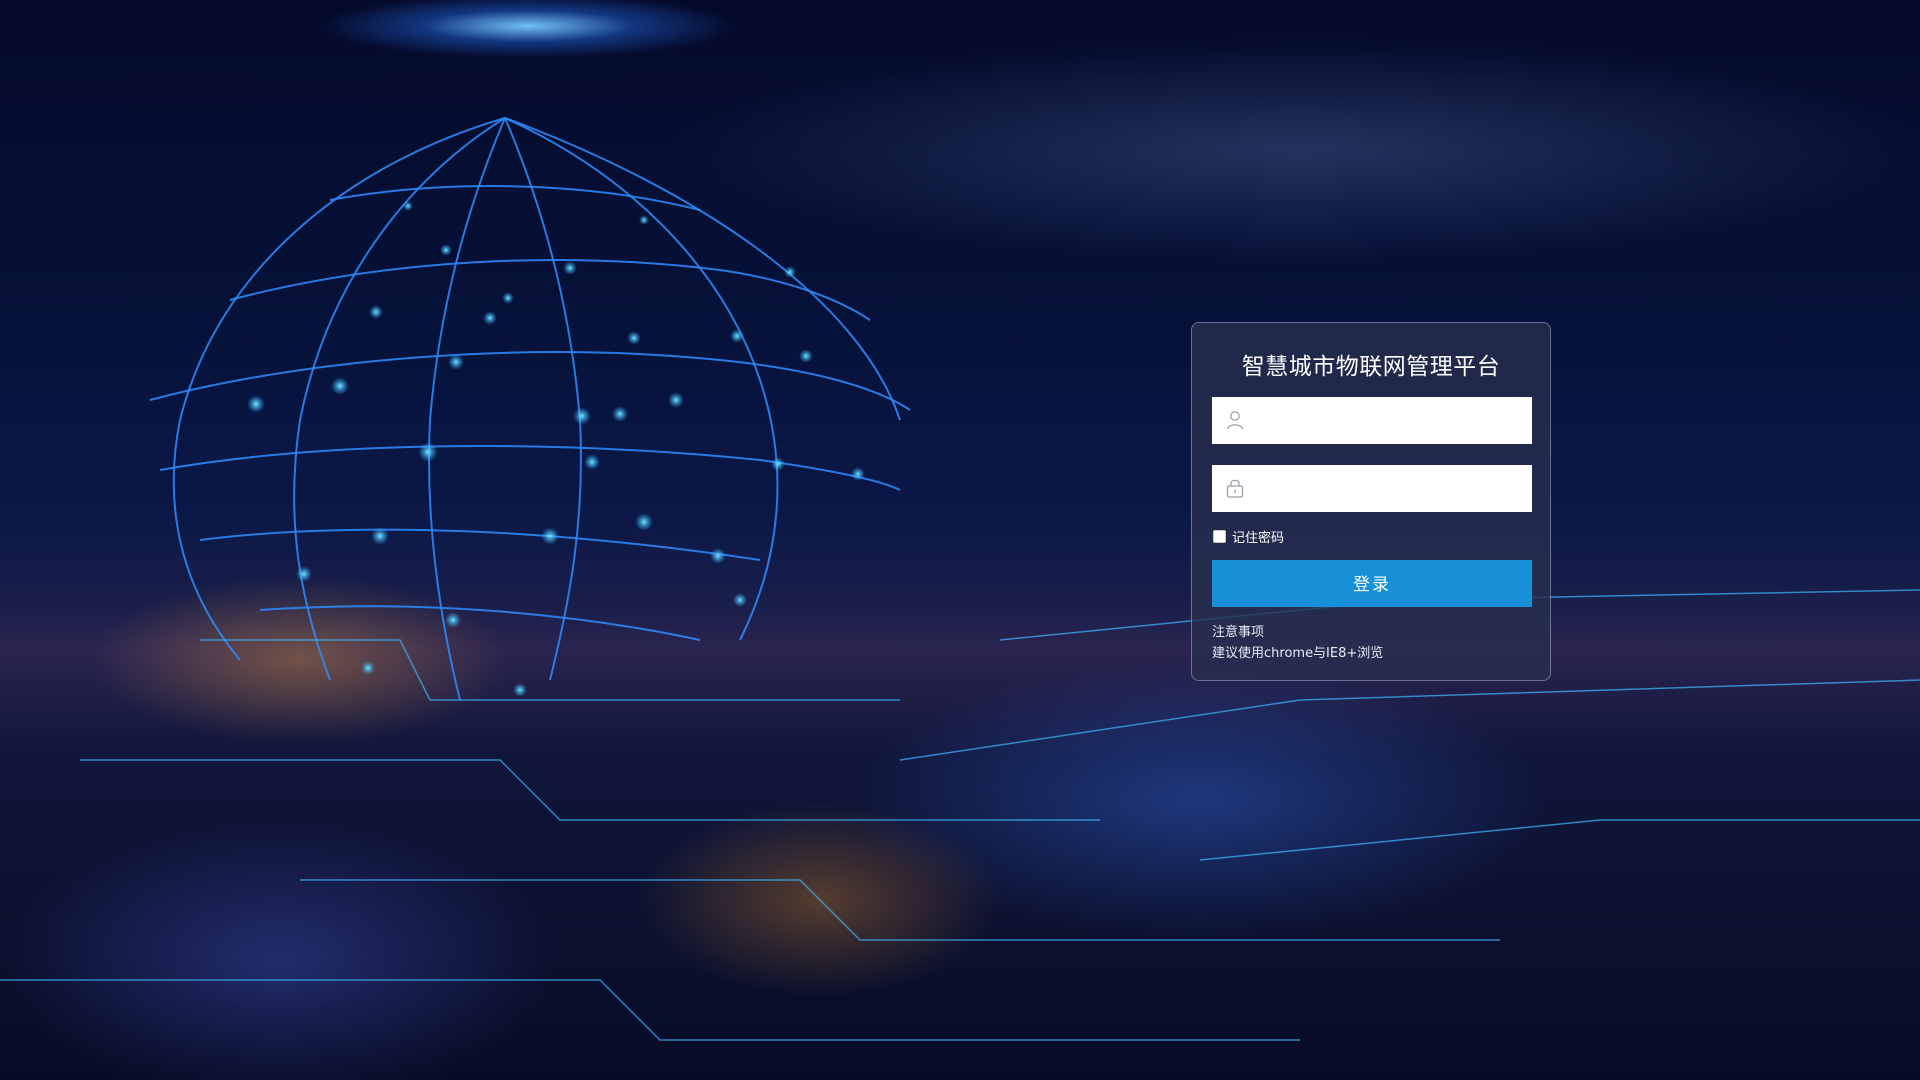 This screenshot has width=1920, height=1080. Describe the element at coordinates (1238, 632) in the screenshot. I see `notice-title: 注意事项` at that location.